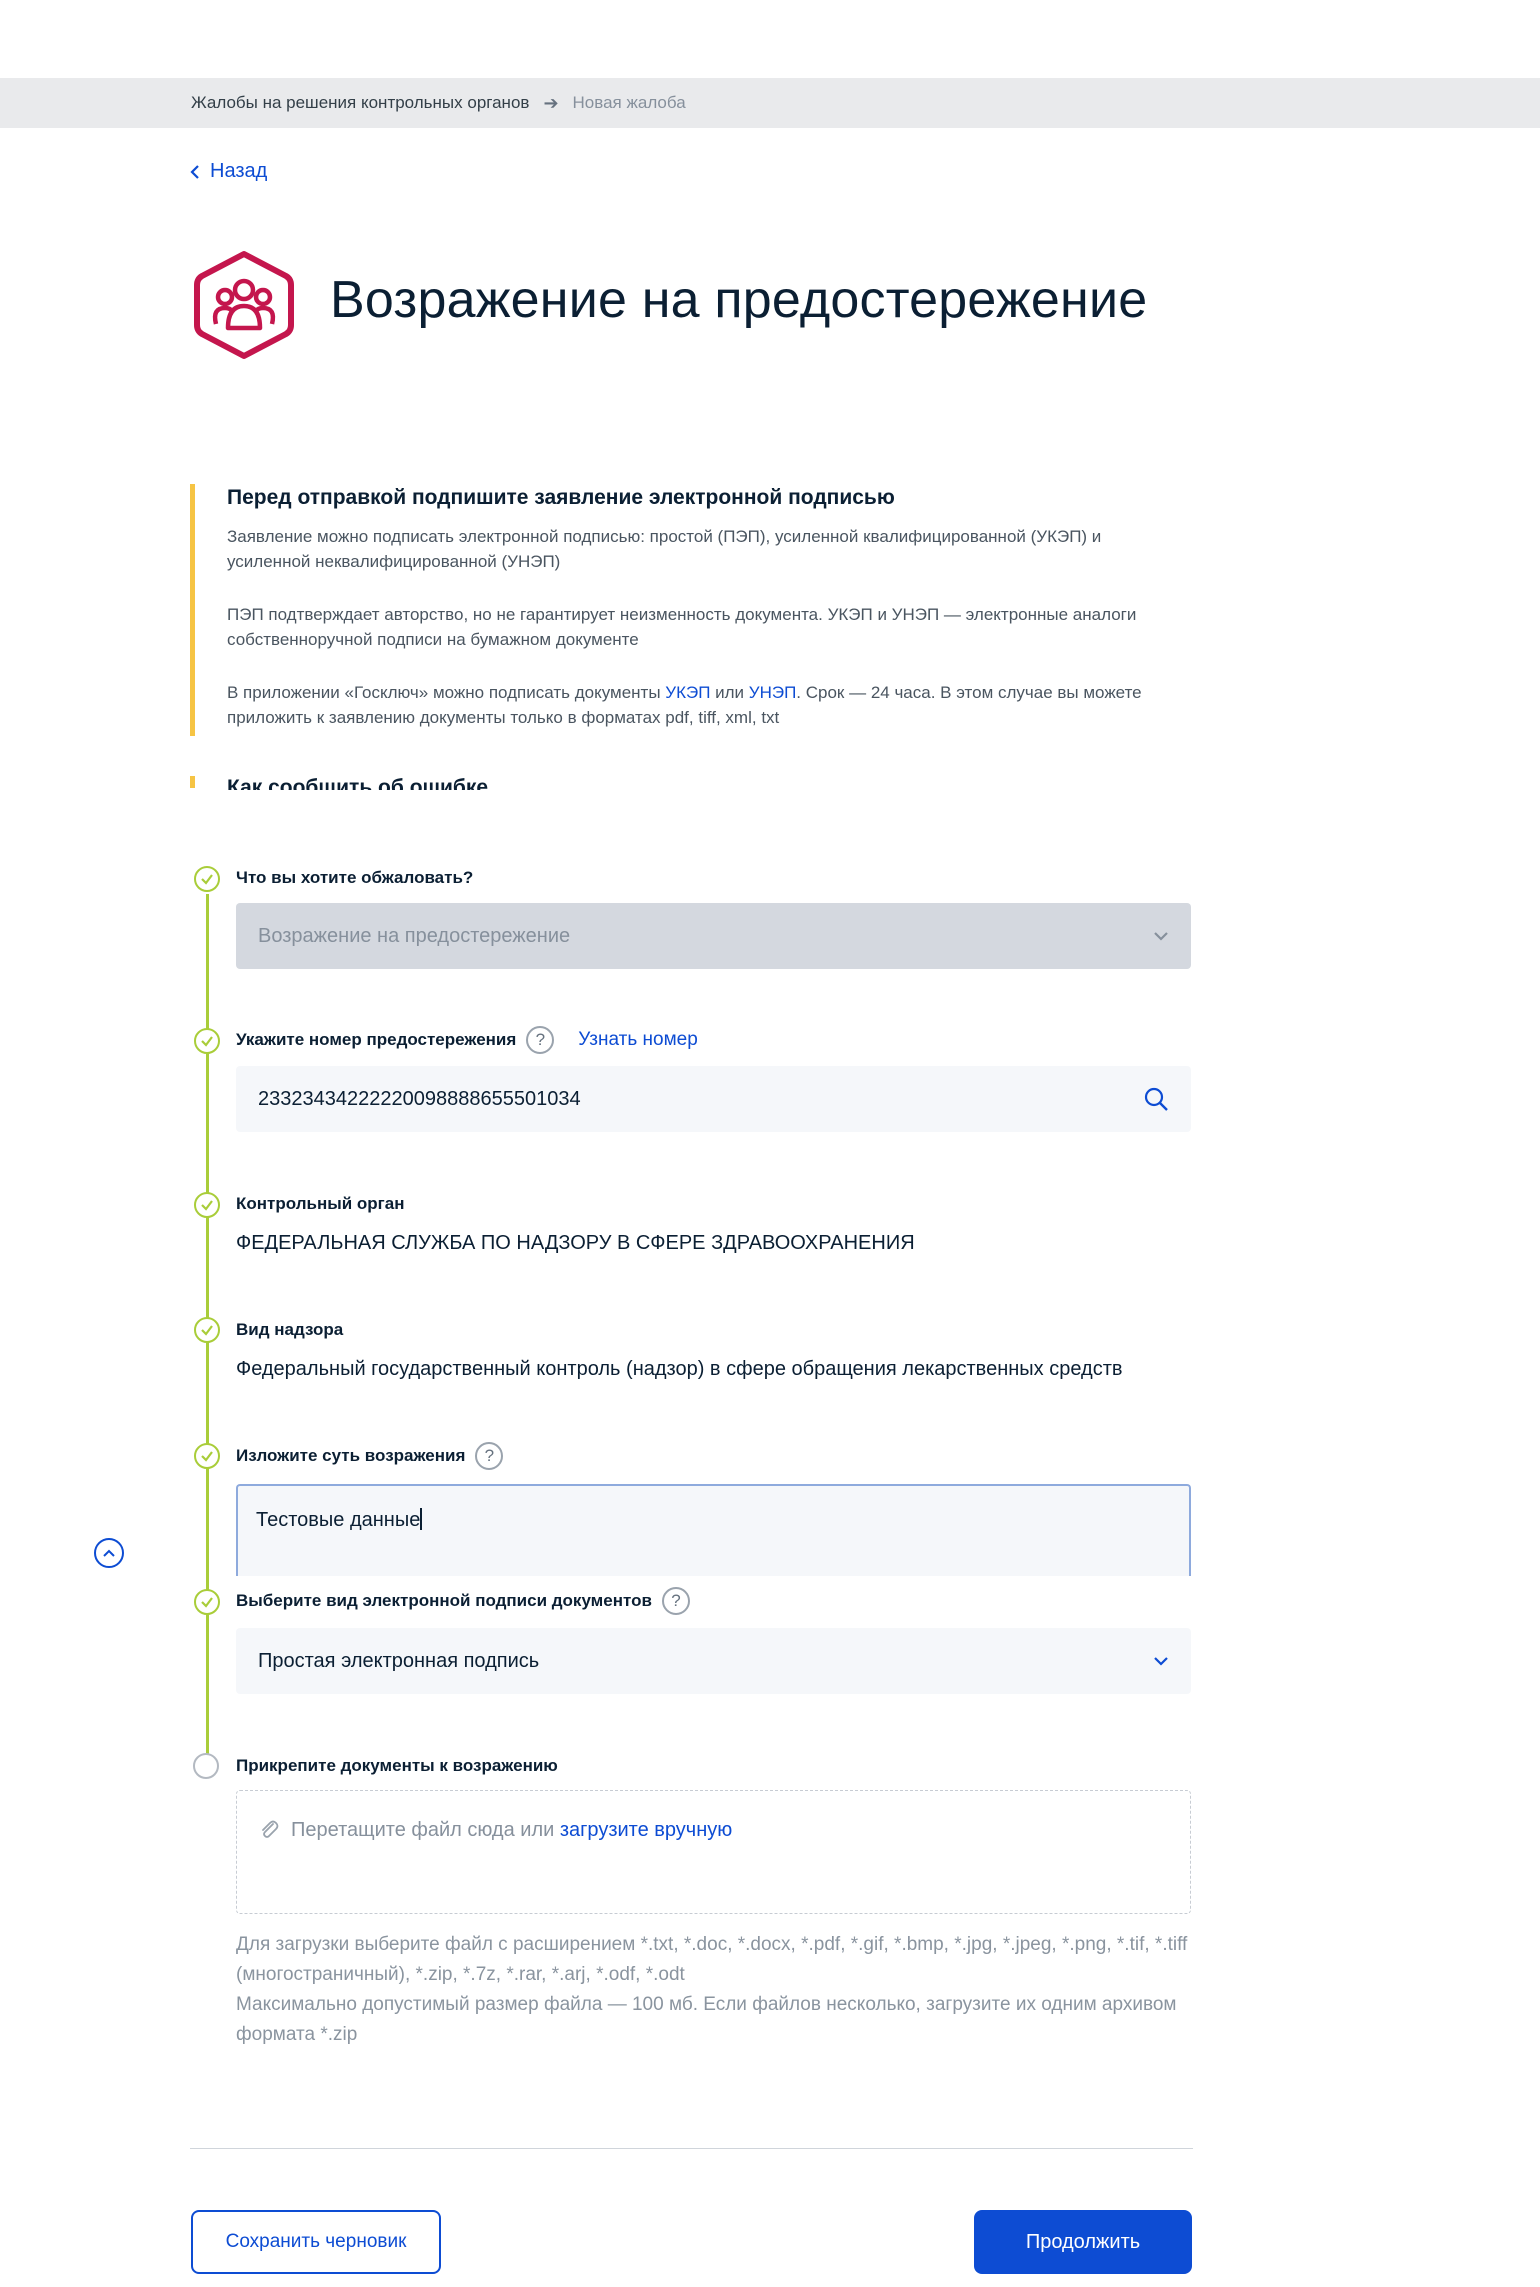 This screenshot has height=2287, width=1540. What do you see at coordinates (316, 2242) in the screenshot?
I see `save-draft-button: Сохранить черновик` at bounding box center [316, 2242].